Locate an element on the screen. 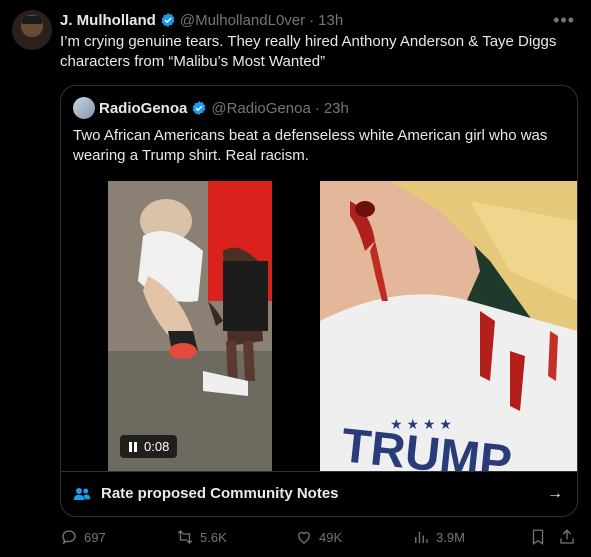 The image size is (591, 557). views-count: 3.9M is located at coordinates (450, 537).